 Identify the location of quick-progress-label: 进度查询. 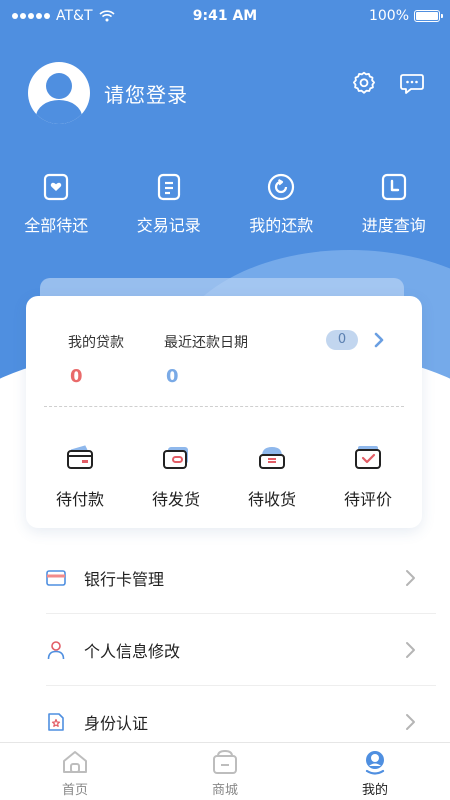
(393, 225).